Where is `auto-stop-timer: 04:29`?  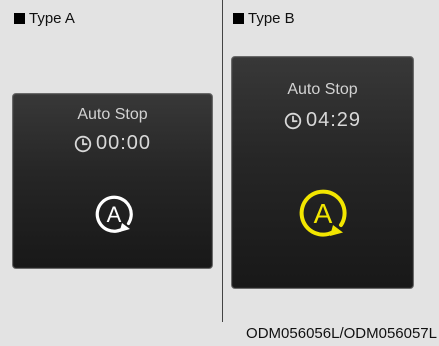 auto-stop-timer: 04:29 is located at coordinates (322, 120).